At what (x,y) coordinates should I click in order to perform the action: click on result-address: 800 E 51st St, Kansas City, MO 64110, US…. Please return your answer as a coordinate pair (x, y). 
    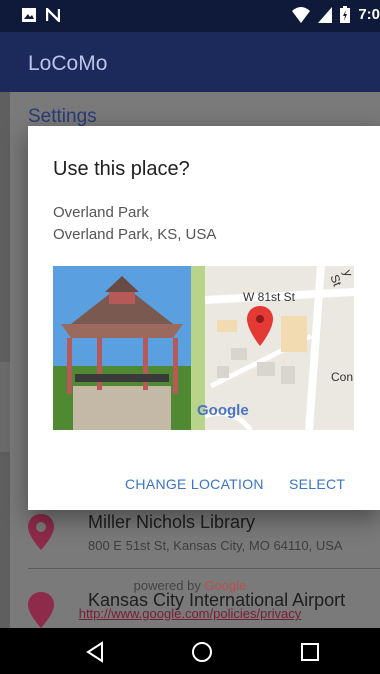
    Looking at the image, I should click on (215, 545).